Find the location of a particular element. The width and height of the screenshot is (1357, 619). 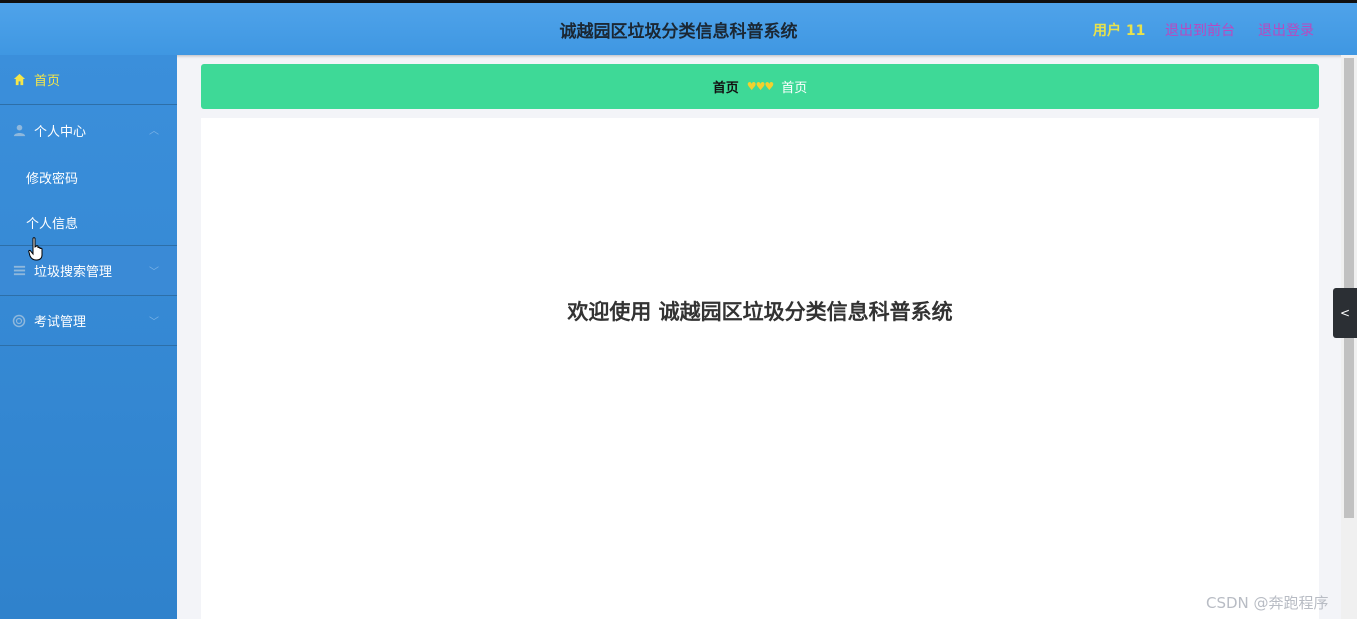

logout-link: 退出登录 is located at coordinates (1286, 30).